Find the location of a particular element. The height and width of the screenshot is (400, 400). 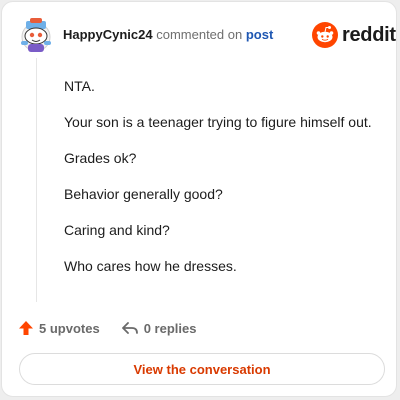

upvote-button: 5 upvotes is located at coordinates (59, 328).